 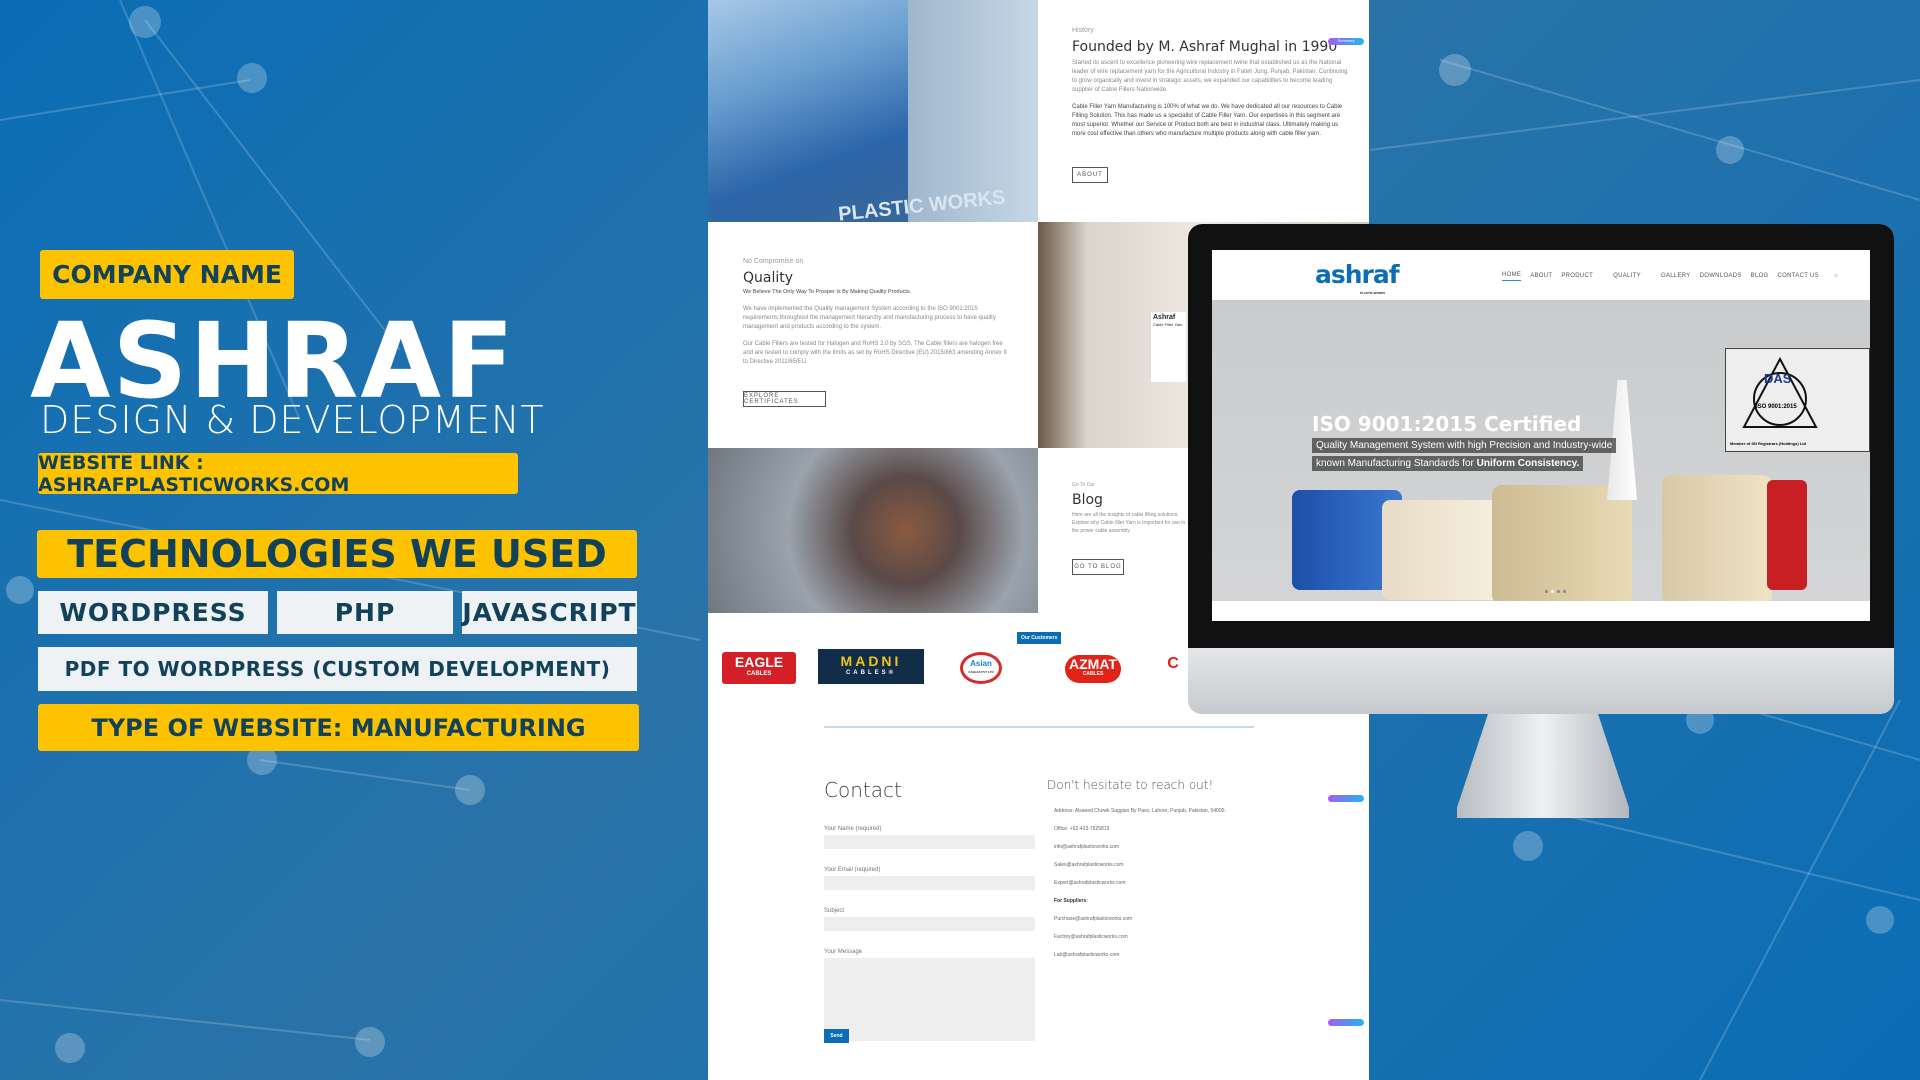 What do you see at coordinates (278, 474) in the screenshot?
I see `website-link: WEBSITE LINK : ASHRAFPLASTICWORKS.COM` at bounding box center [278, 474].